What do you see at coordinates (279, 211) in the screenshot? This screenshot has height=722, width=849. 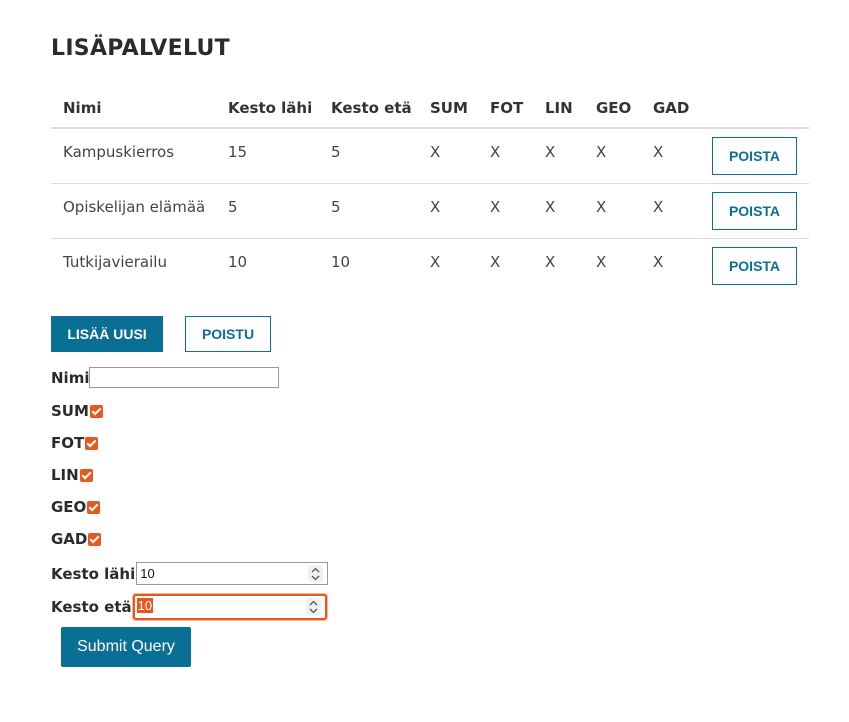 I see `cell-duration-near: 5` at bounding box center [279, 211].